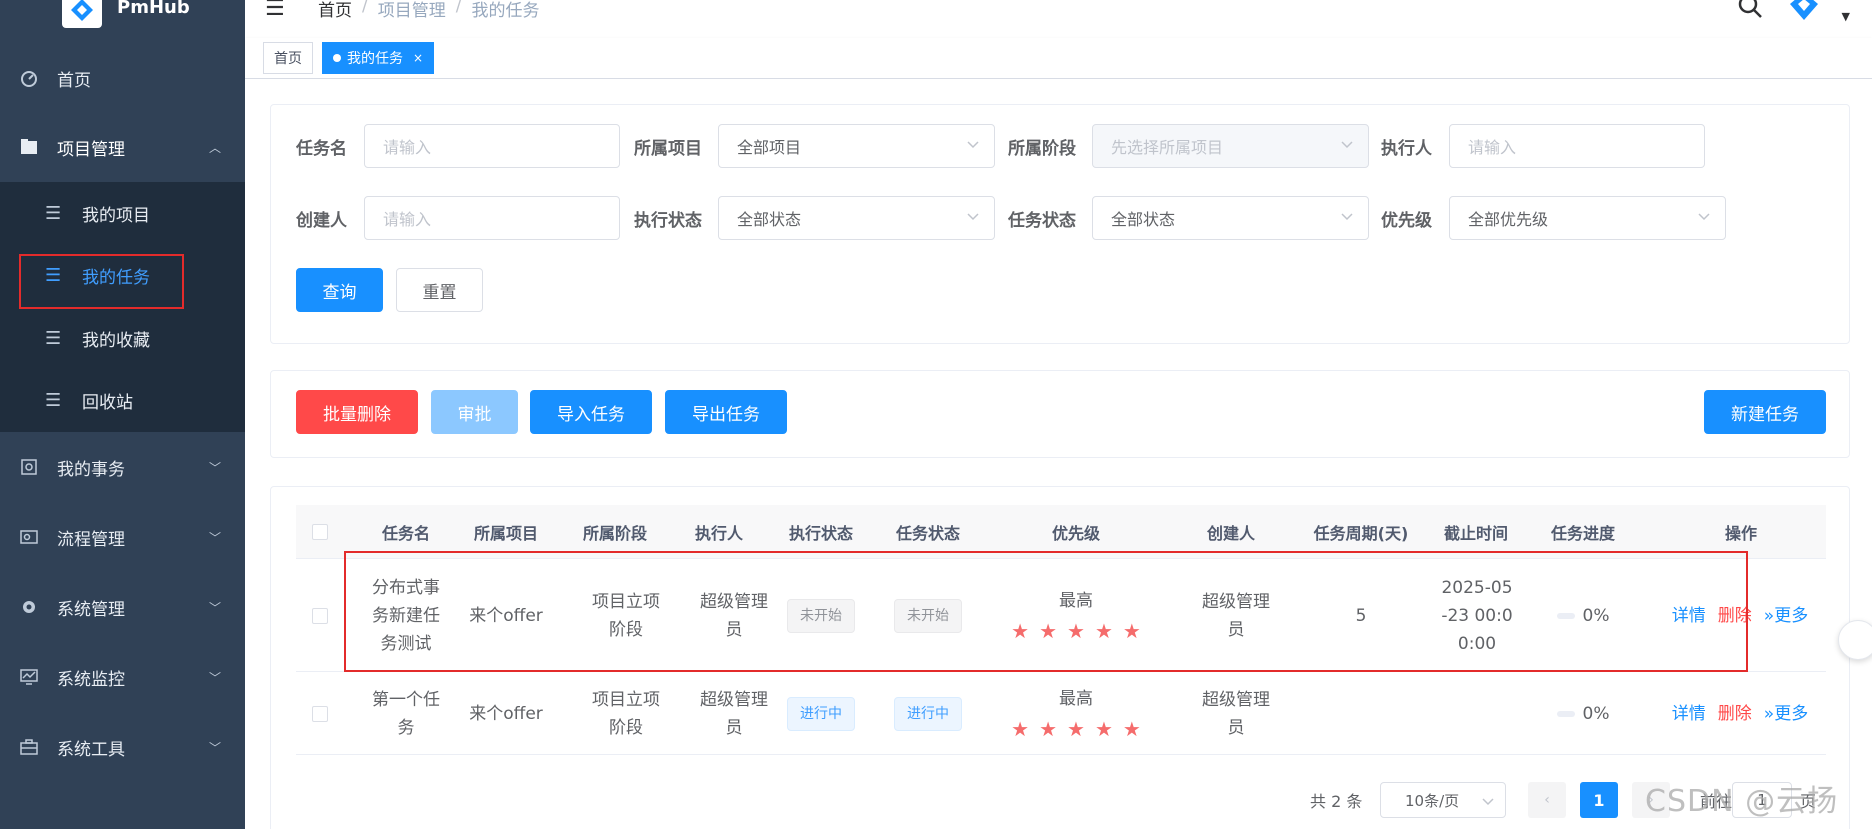 Image resolution: width=1872 pixels, height=829 pixels. I want to click on search-icon, so click(1750, 10).